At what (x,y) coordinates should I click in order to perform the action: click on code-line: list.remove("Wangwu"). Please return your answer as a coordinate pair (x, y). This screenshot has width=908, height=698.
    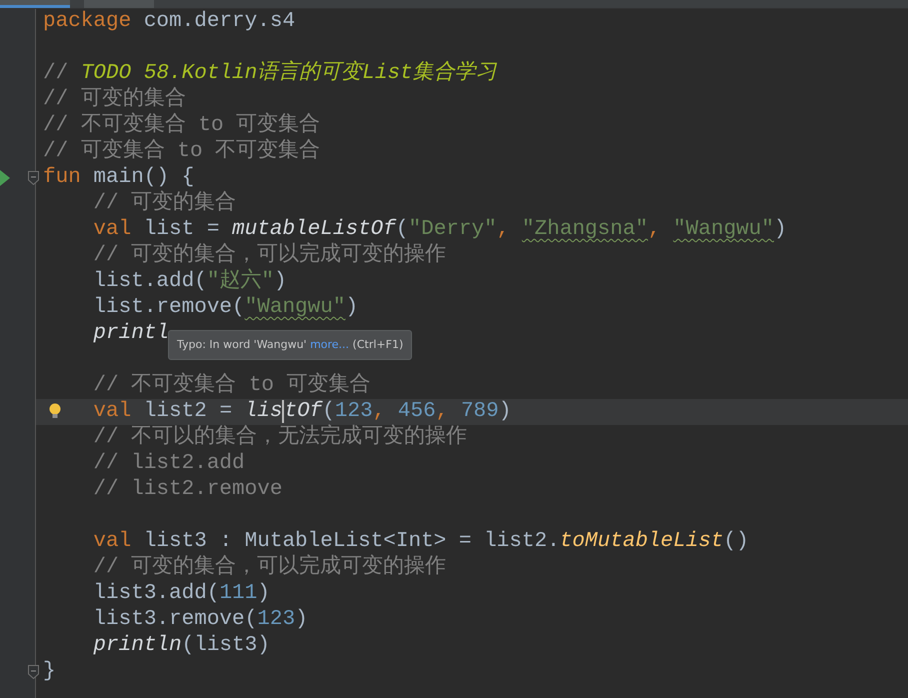
    Looking at the image, I should click on (225, 307).